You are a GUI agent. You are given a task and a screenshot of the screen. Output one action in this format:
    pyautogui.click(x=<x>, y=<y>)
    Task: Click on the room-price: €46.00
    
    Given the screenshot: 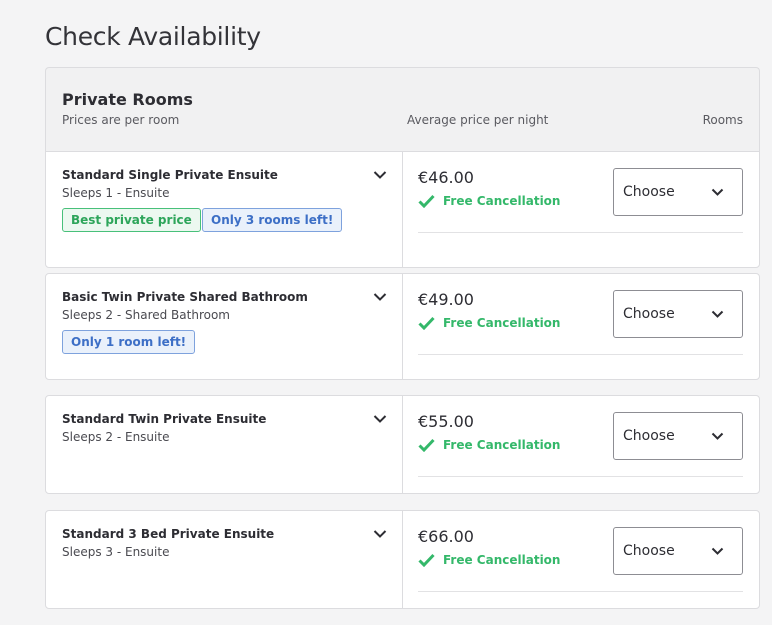 What is the action you would take?
    pyautogui.click(x=446, y=177)
    